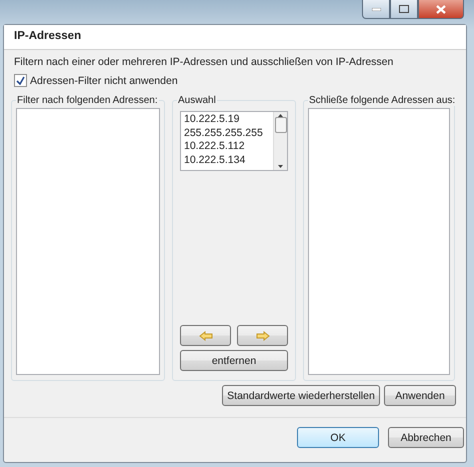 This screenshot has width=474, height=467. What do you see at coordinates (382, 100) in the screenshot?
I see `group-title: Schließe folgende Adressen aus:` at bounding box center [382, 100].